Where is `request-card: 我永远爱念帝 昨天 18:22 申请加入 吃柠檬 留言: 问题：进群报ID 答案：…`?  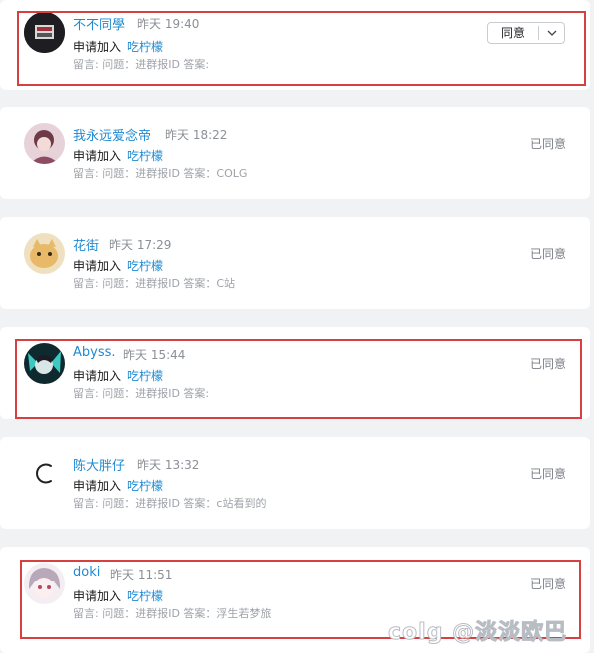 request-card: 我永远爱念帝 昨天 18:22 申请加入 吃柠檬 留言: 问题：进群报ID 答案：… is located at coordinates (295, 153).